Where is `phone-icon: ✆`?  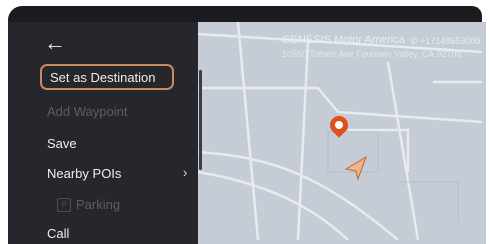
phone-icon: ✆ is located at coordinates (414, 41).